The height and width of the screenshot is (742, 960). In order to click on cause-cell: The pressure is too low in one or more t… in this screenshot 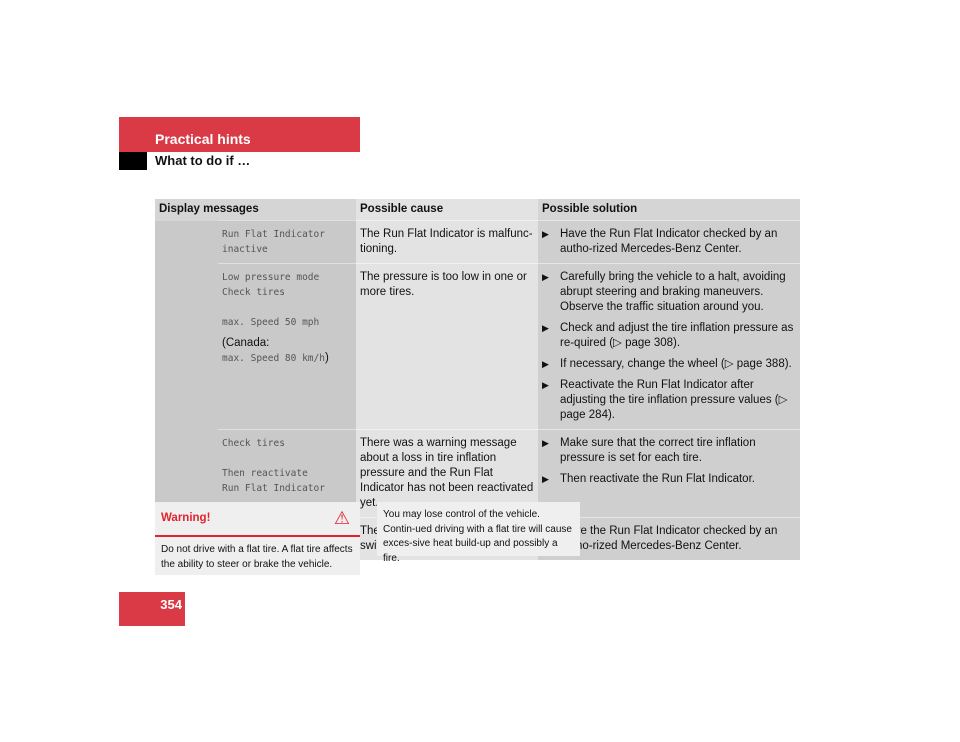, I will do `click(447, 346)`.